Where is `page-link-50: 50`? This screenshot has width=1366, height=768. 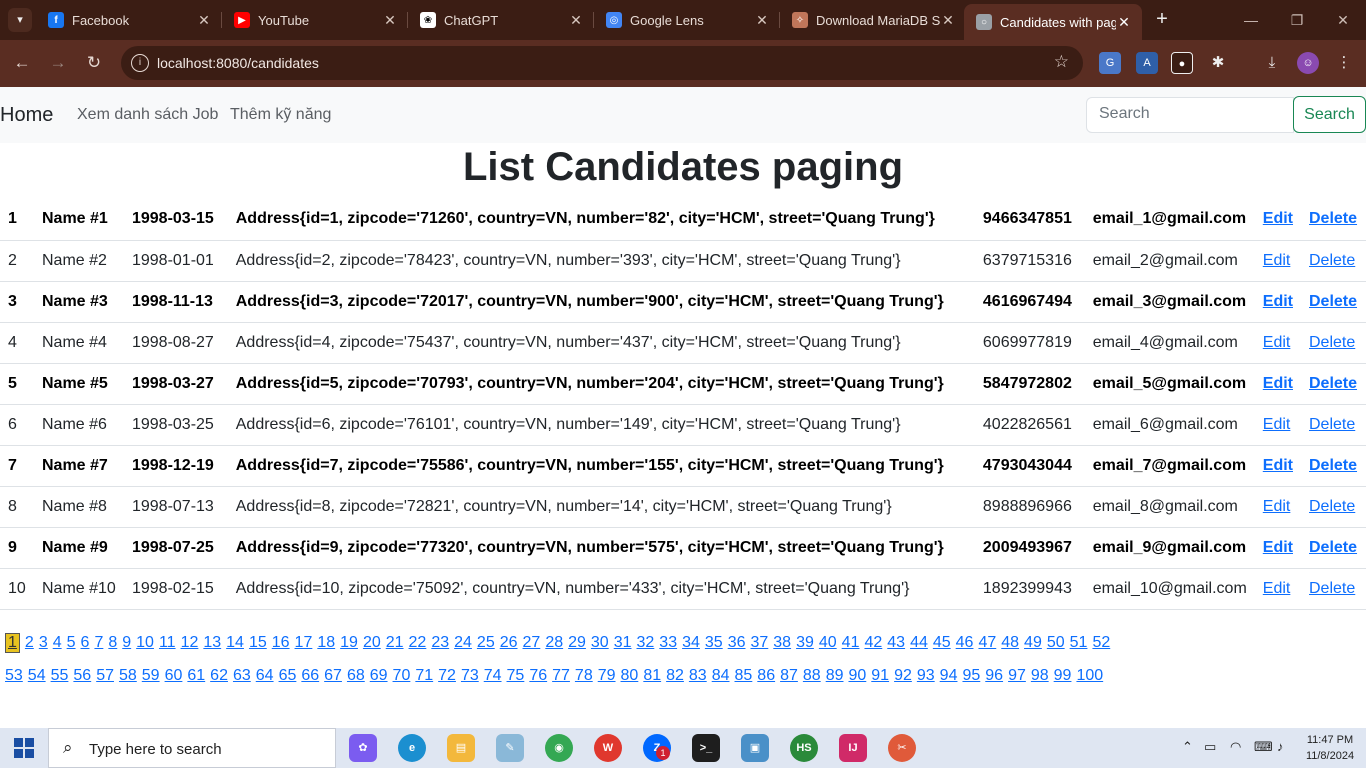 page-link-50: 50 is located at coordinates (1056, 643).